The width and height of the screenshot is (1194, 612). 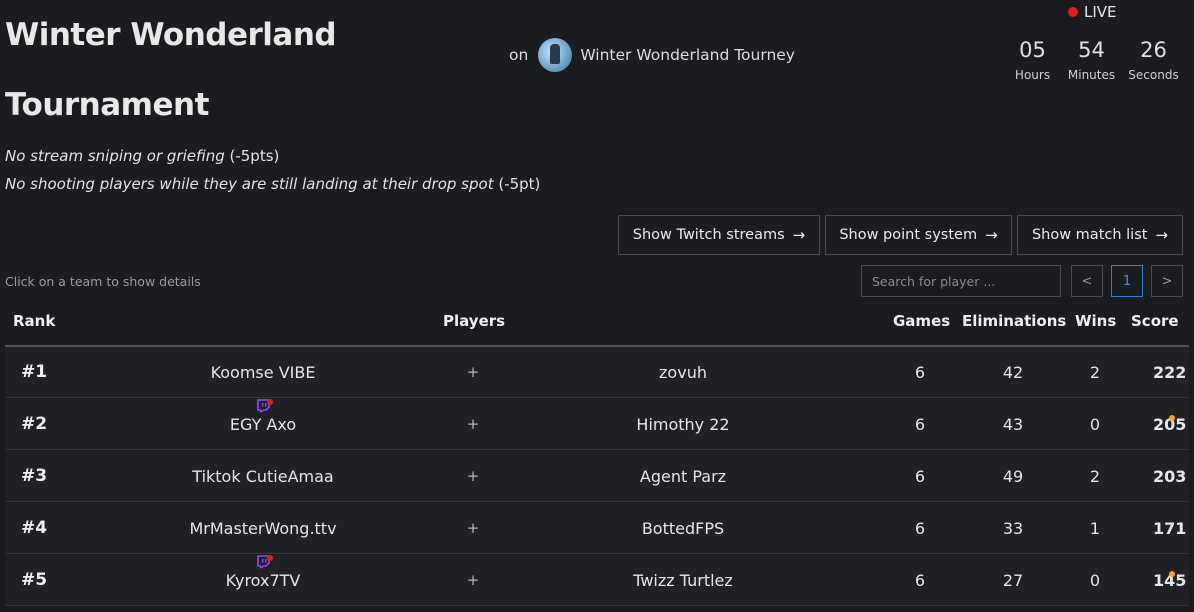 What do you see at coordinates (1013, 372) in the screenshot?
I see `eliminations-cell: 42` at bounding box center [1013, 372].